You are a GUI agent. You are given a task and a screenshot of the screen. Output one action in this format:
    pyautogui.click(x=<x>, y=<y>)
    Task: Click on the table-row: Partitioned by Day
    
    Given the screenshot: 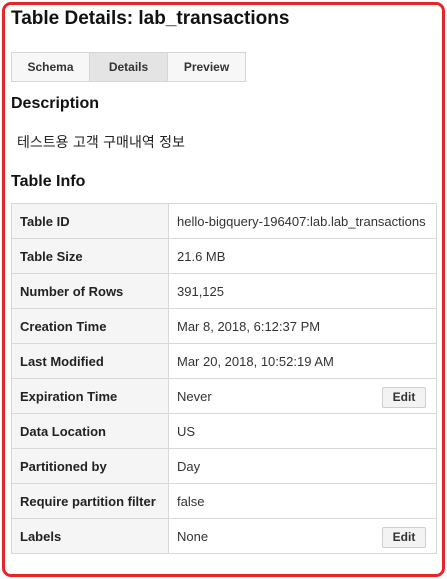 What is the action you would take?
    pyautogui.click(x=224, y=466)
    